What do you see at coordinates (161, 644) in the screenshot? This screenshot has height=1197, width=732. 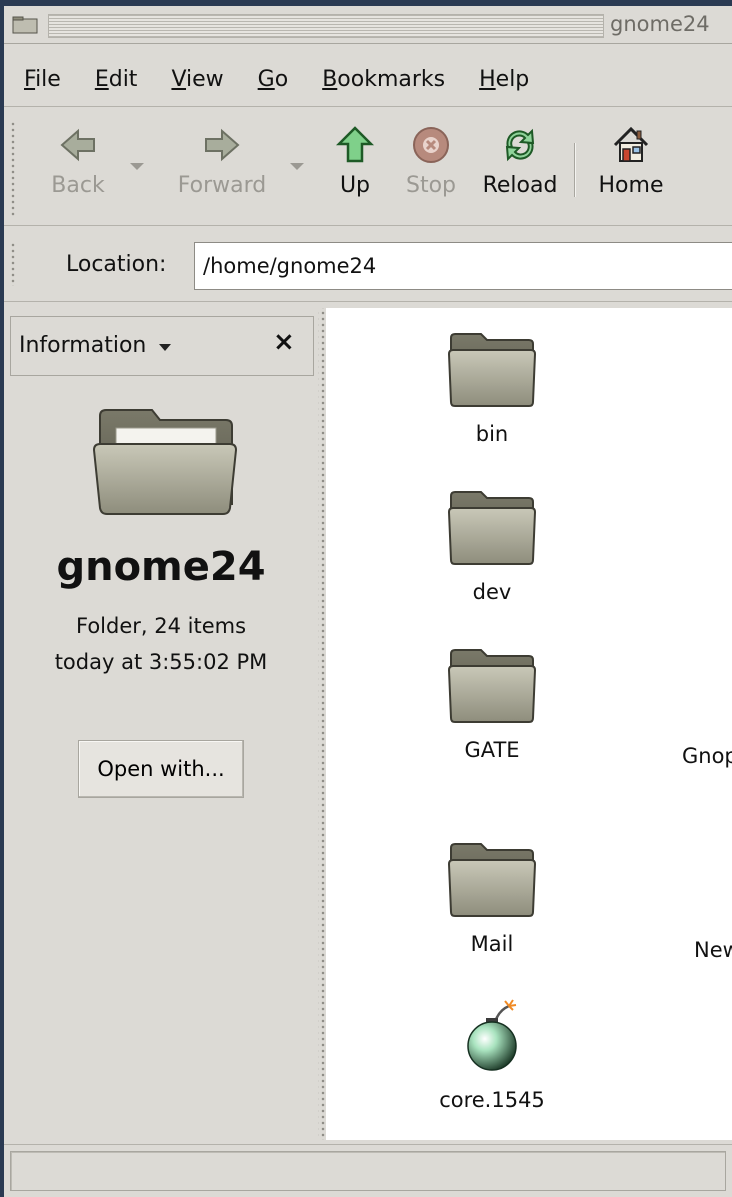 I see `folder-info: Folder, 24 items today at 3:55:02 PM` at bounding box center [161, 644].